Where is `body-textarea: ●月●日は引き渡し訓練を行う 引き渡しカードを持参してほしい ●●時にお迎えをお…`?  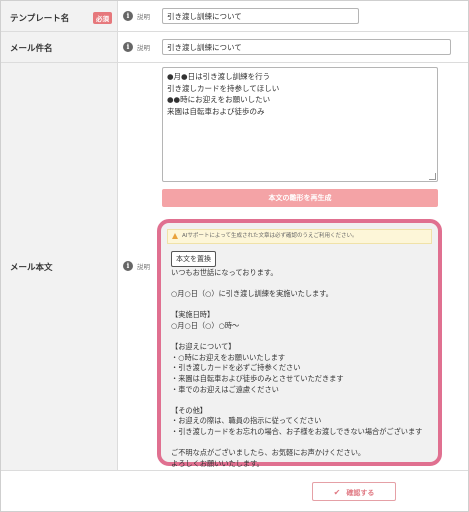
body-textarea: ●月●日は引き渡し訓練を行う 引き渡しカードを持参してほしい ●●時にお迎えをお… is located at coordinates (300, 124).